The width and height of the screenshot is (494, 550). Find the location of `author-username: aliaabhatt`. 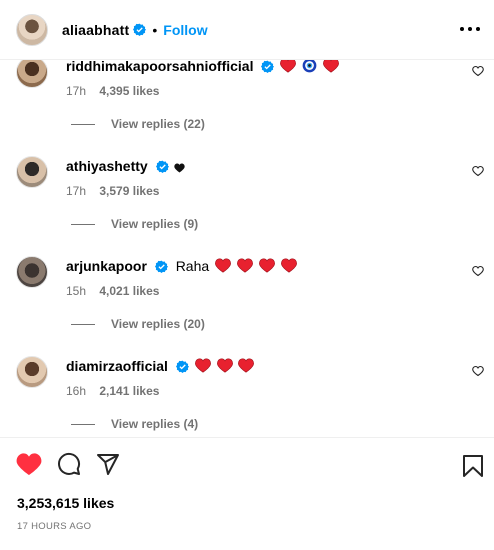

author-username: aliaabhatt is located at coordinates (95, 30).